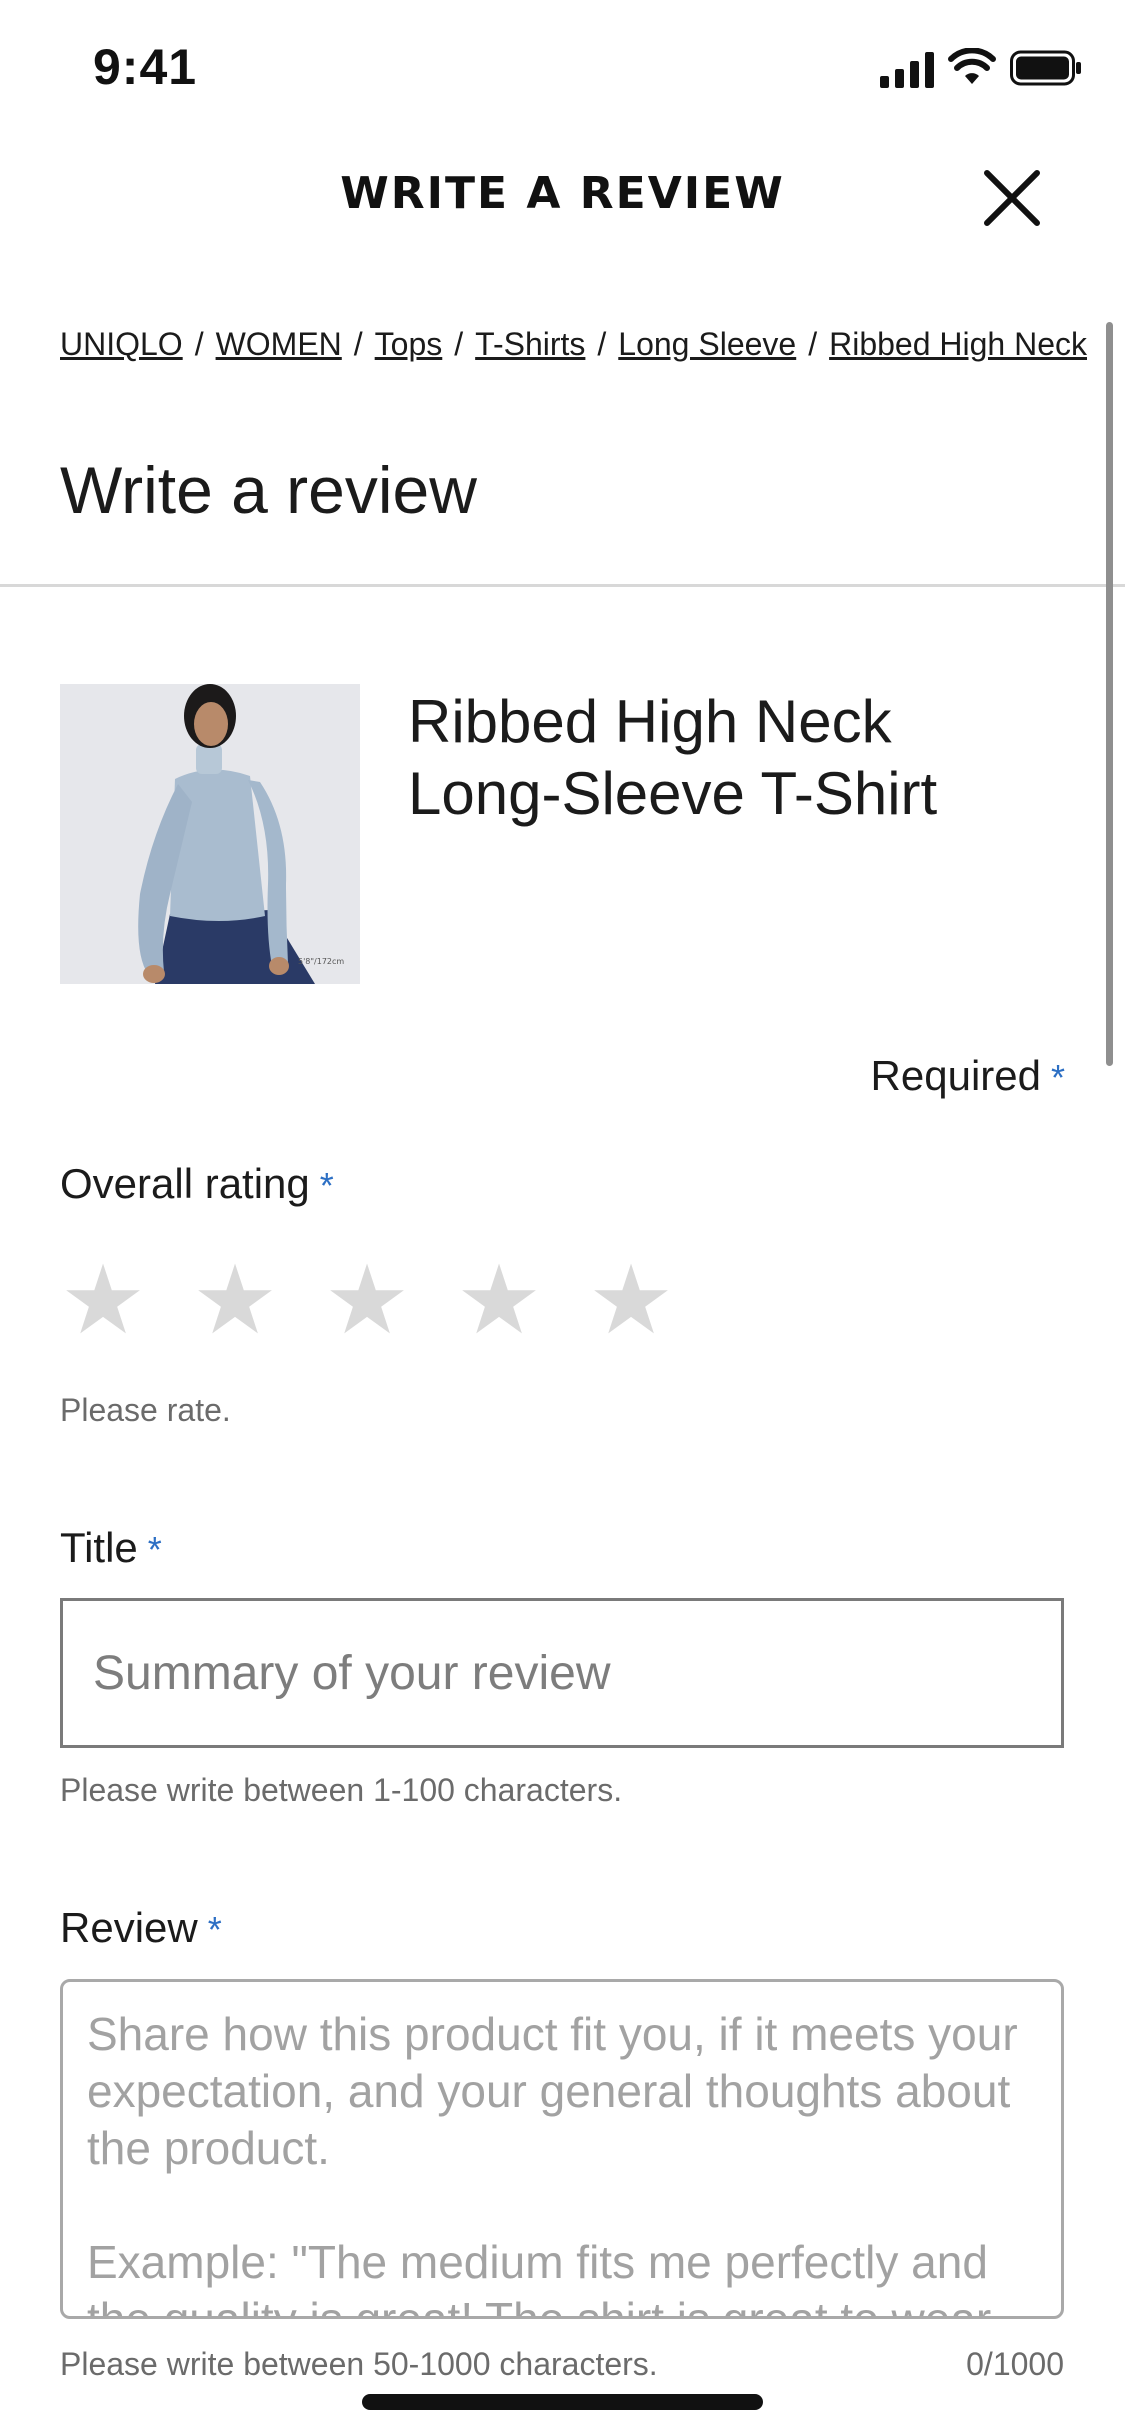 This screenshot has width=1125, height=2436. What do you see at coordinates (530, 344) in the screenshot?
I see `breadcrumb-link-t-shirts: T-Shirts` at bounding box center [530, 344].